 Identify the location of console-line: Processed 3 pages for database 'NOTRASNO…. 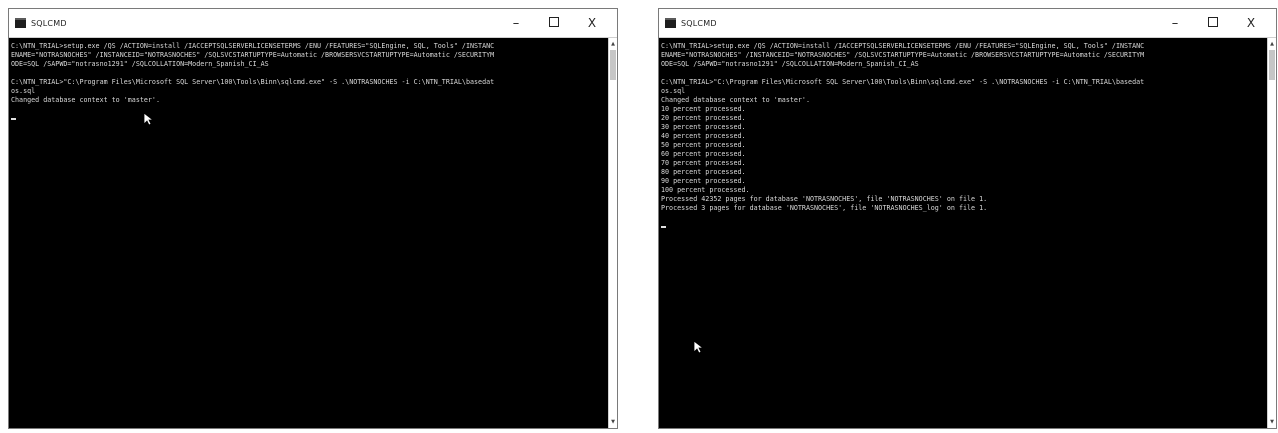
(824, 208).